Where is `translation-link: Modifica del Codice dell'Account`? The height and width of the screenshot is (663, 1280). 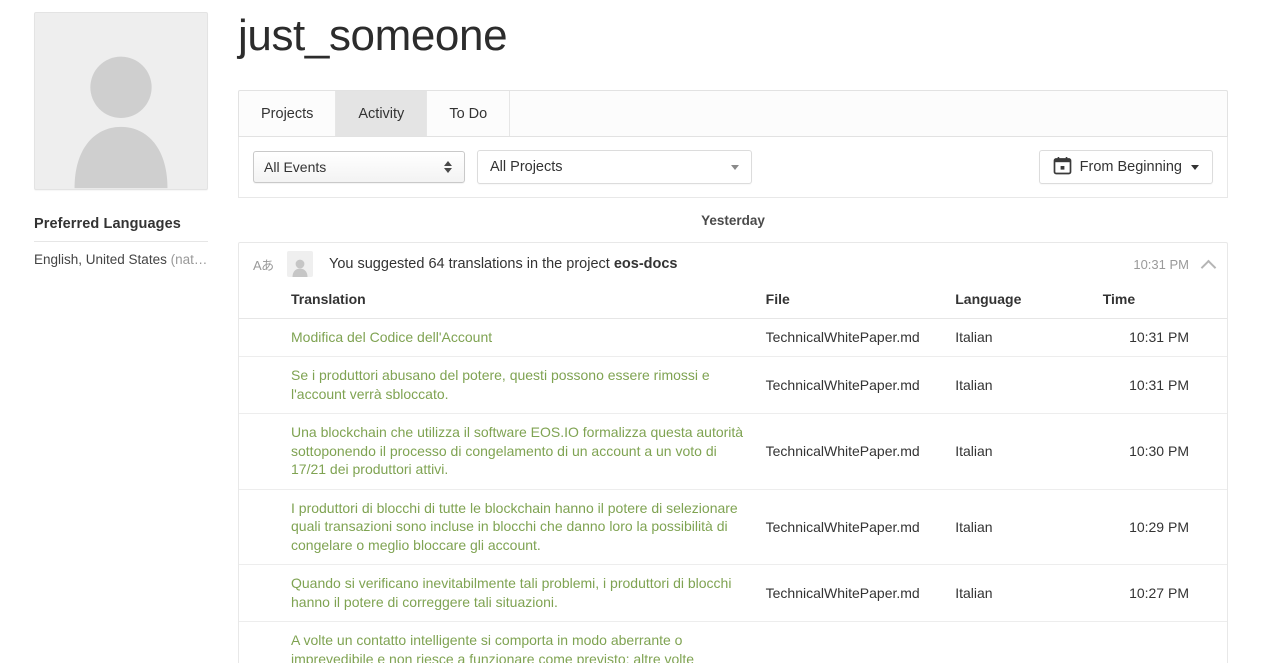
translation-link: Modifica del Codice dell'Account is located at coordinates (528, 337).